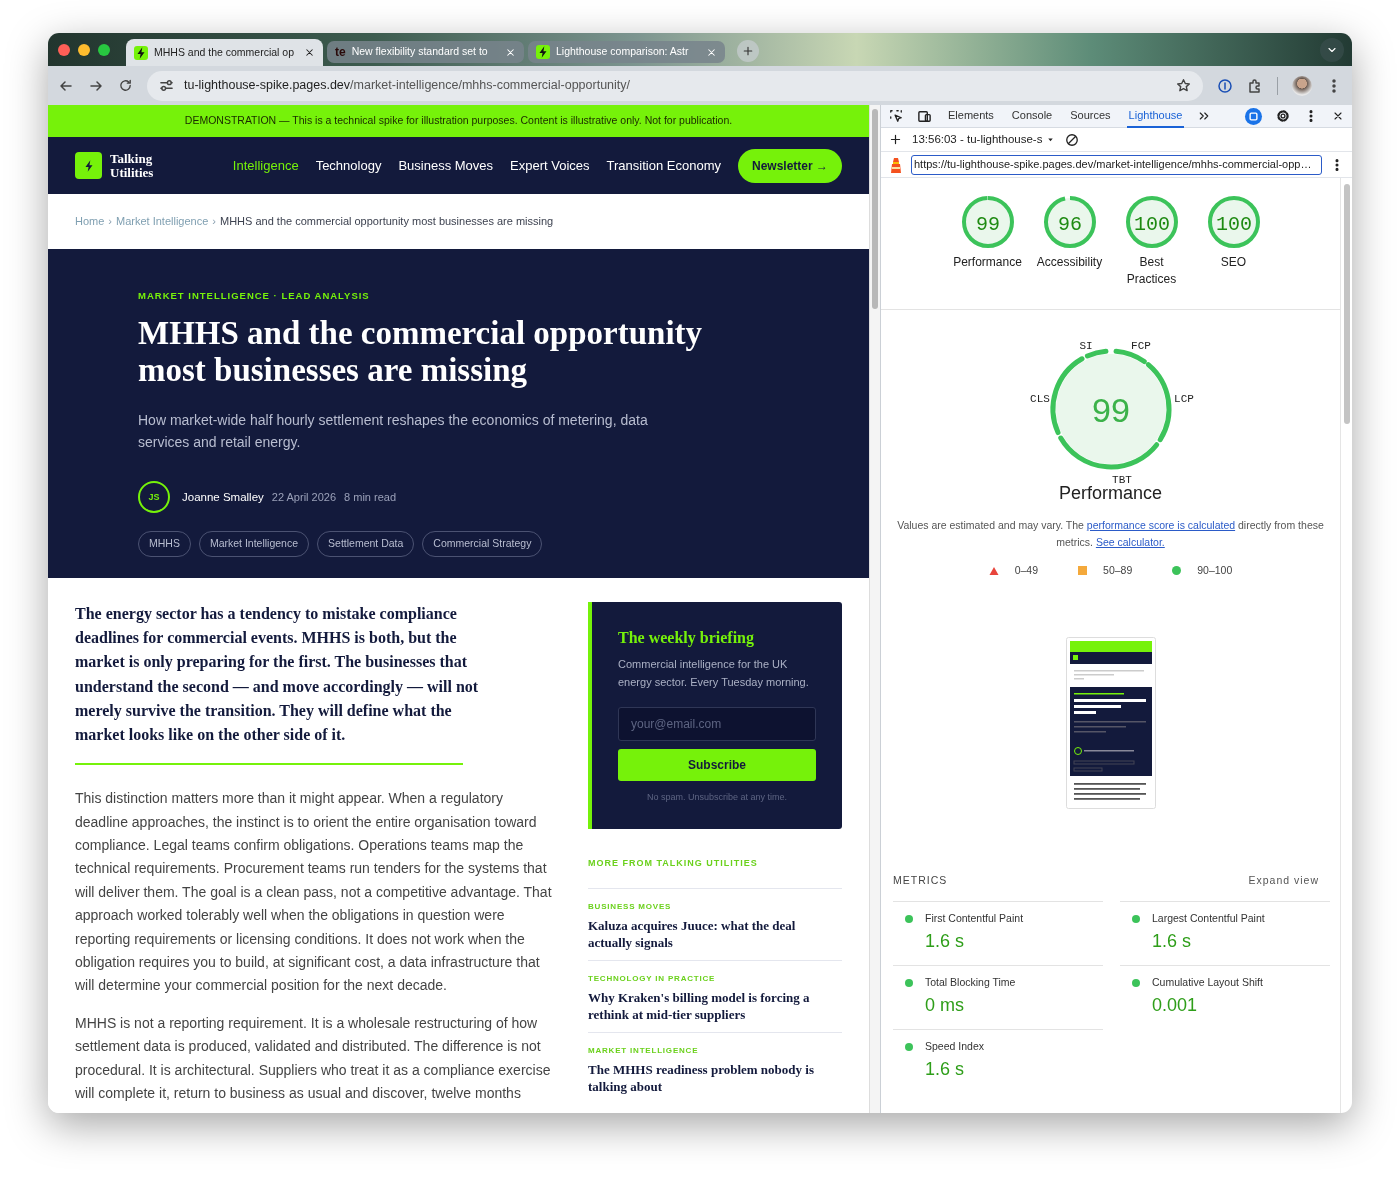 This screenshot has width=1400, height=1177. What do you see at coordinates (1183, 399) in the screenshot?
I see `gauge-label: LCP` at bounding box center [1183, 399].